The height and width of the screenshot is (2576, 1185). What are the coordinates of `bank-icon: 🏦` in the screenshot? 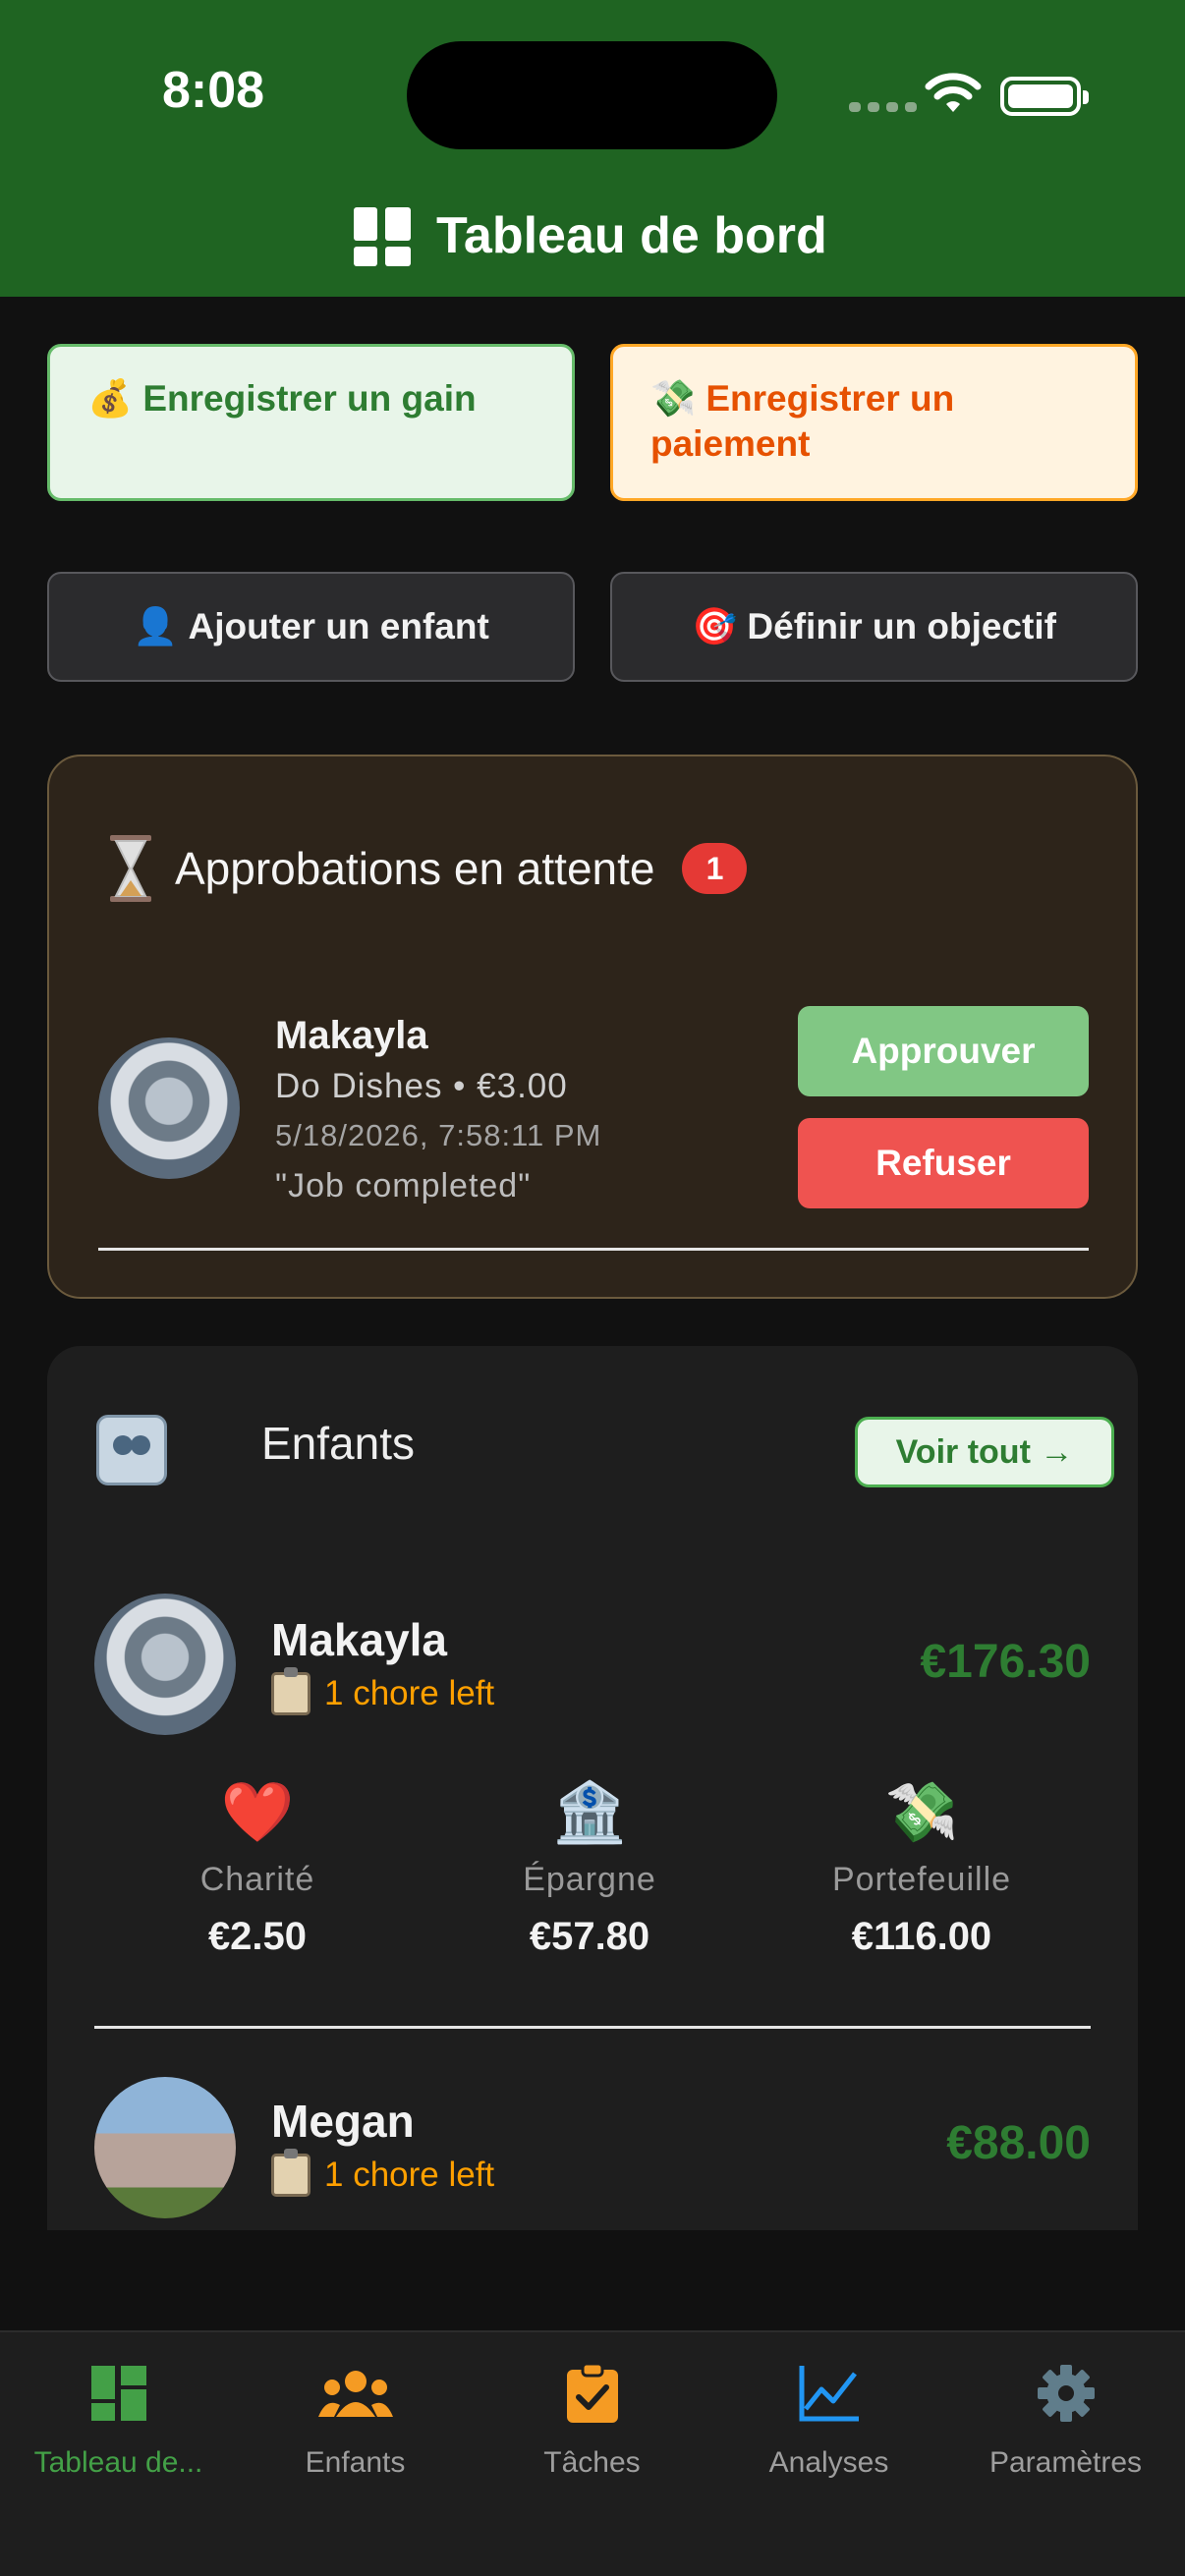 It's located at (590, 1812).